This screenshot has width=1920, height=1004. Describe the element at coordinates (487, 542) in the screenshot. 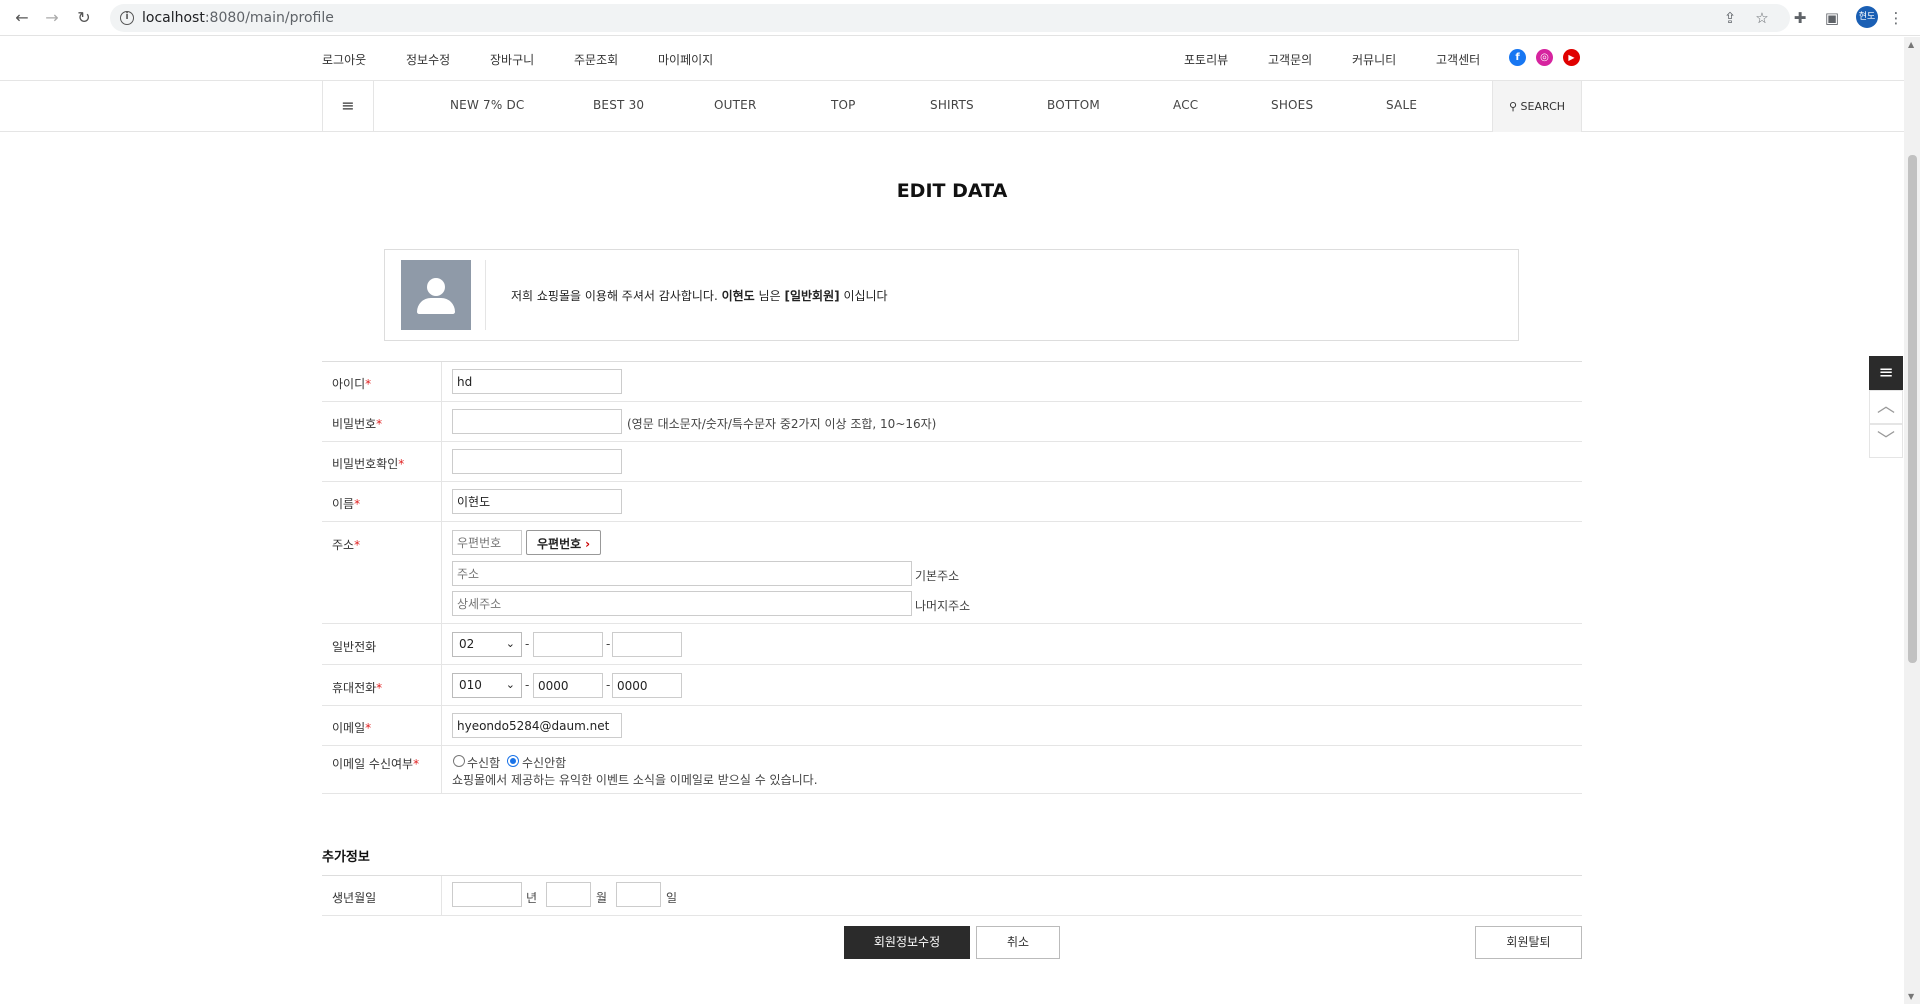

I see `zipcode-input` at that location.